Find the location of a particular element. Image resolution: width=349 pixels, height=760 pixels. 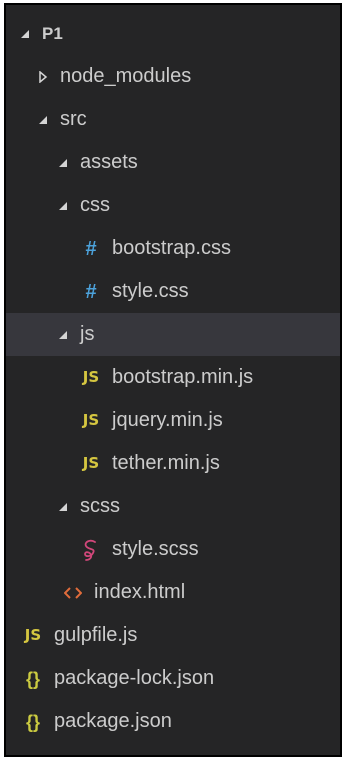

tree-folder-src: src is located at coordinates (173, 119).